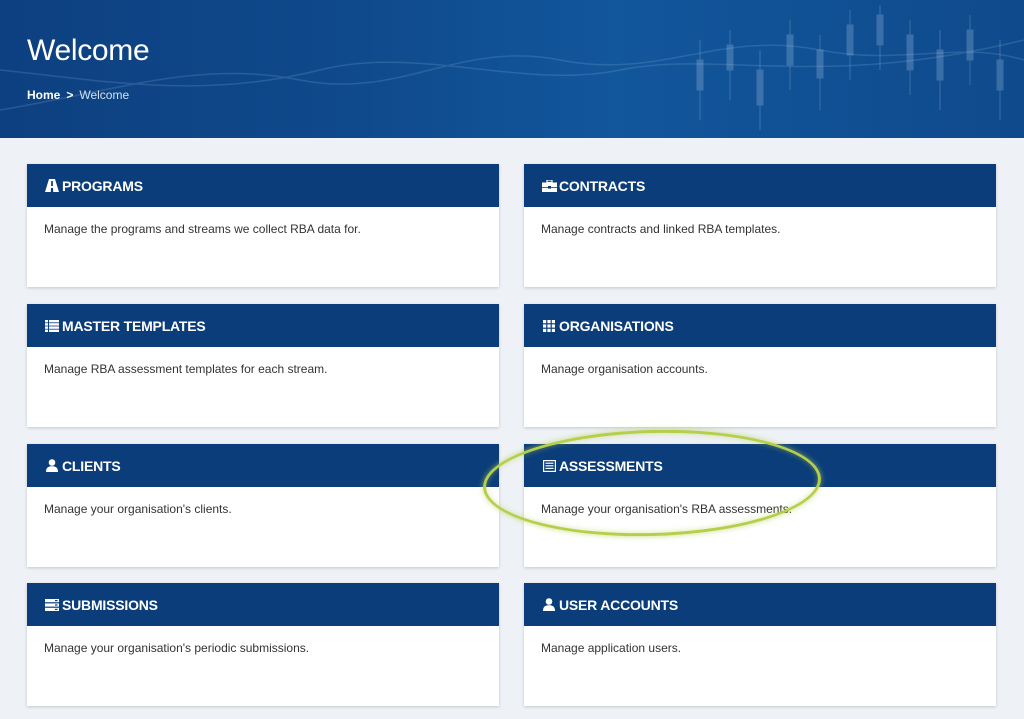 The height and width of the screenshot is (719, 1024). I want to click on breadcrumb-current: Welcome, so click(104, 95).